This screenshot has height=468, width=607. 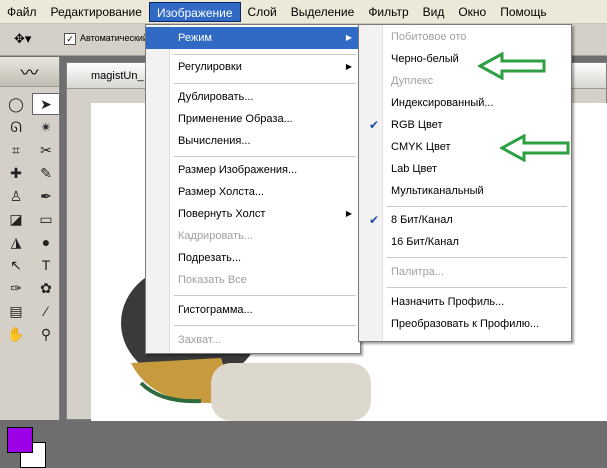 What do you see at coordinates (262, 12) in the screenshot?
I see `menu-layer: Слой` at bounding box center [262, 12].